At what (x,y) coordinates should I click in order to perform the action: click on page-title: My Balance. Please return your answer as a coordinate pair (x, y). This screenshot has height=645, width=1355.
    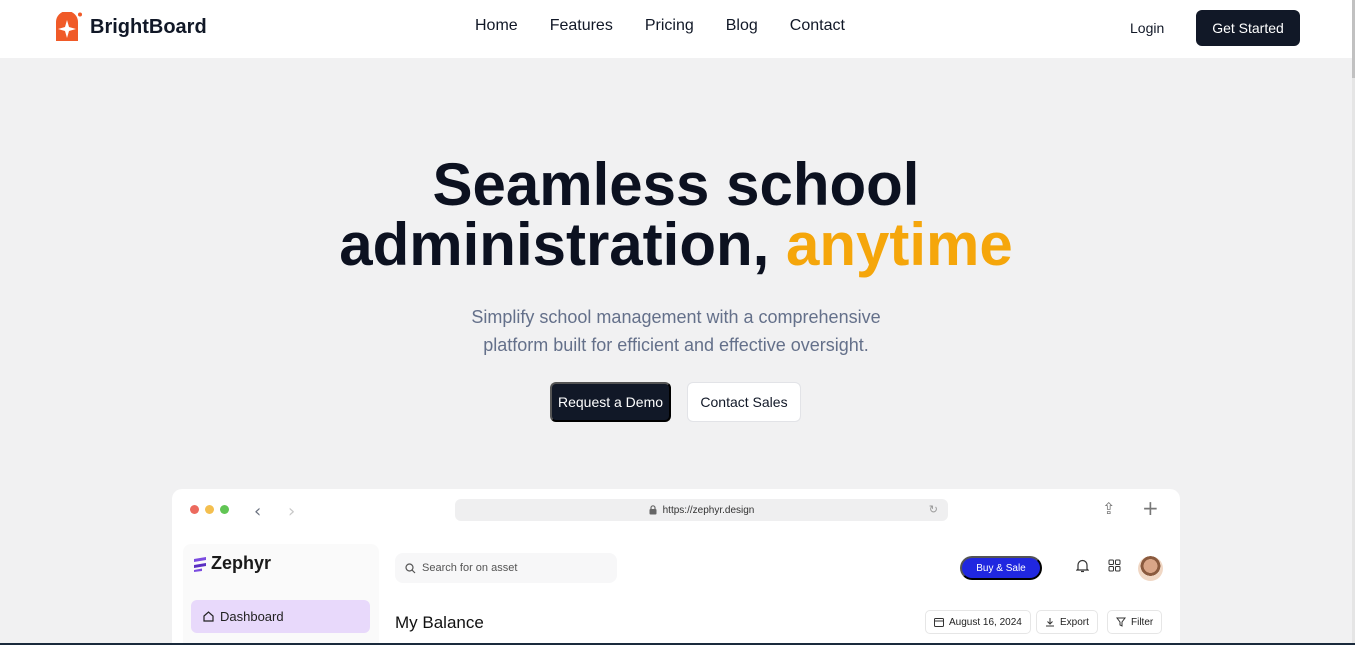
    Looking at the image, I should click on (439, 622).